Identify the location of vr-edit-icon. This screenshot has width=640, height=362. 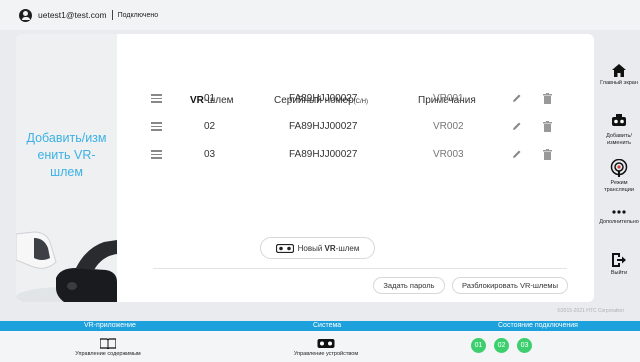
(619, 120).